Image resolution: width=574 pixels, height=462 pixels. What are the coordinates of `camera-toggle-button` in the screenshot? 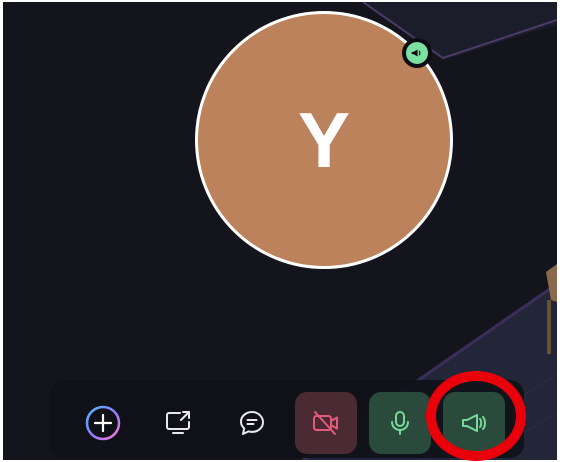 It's located at (326, 423).